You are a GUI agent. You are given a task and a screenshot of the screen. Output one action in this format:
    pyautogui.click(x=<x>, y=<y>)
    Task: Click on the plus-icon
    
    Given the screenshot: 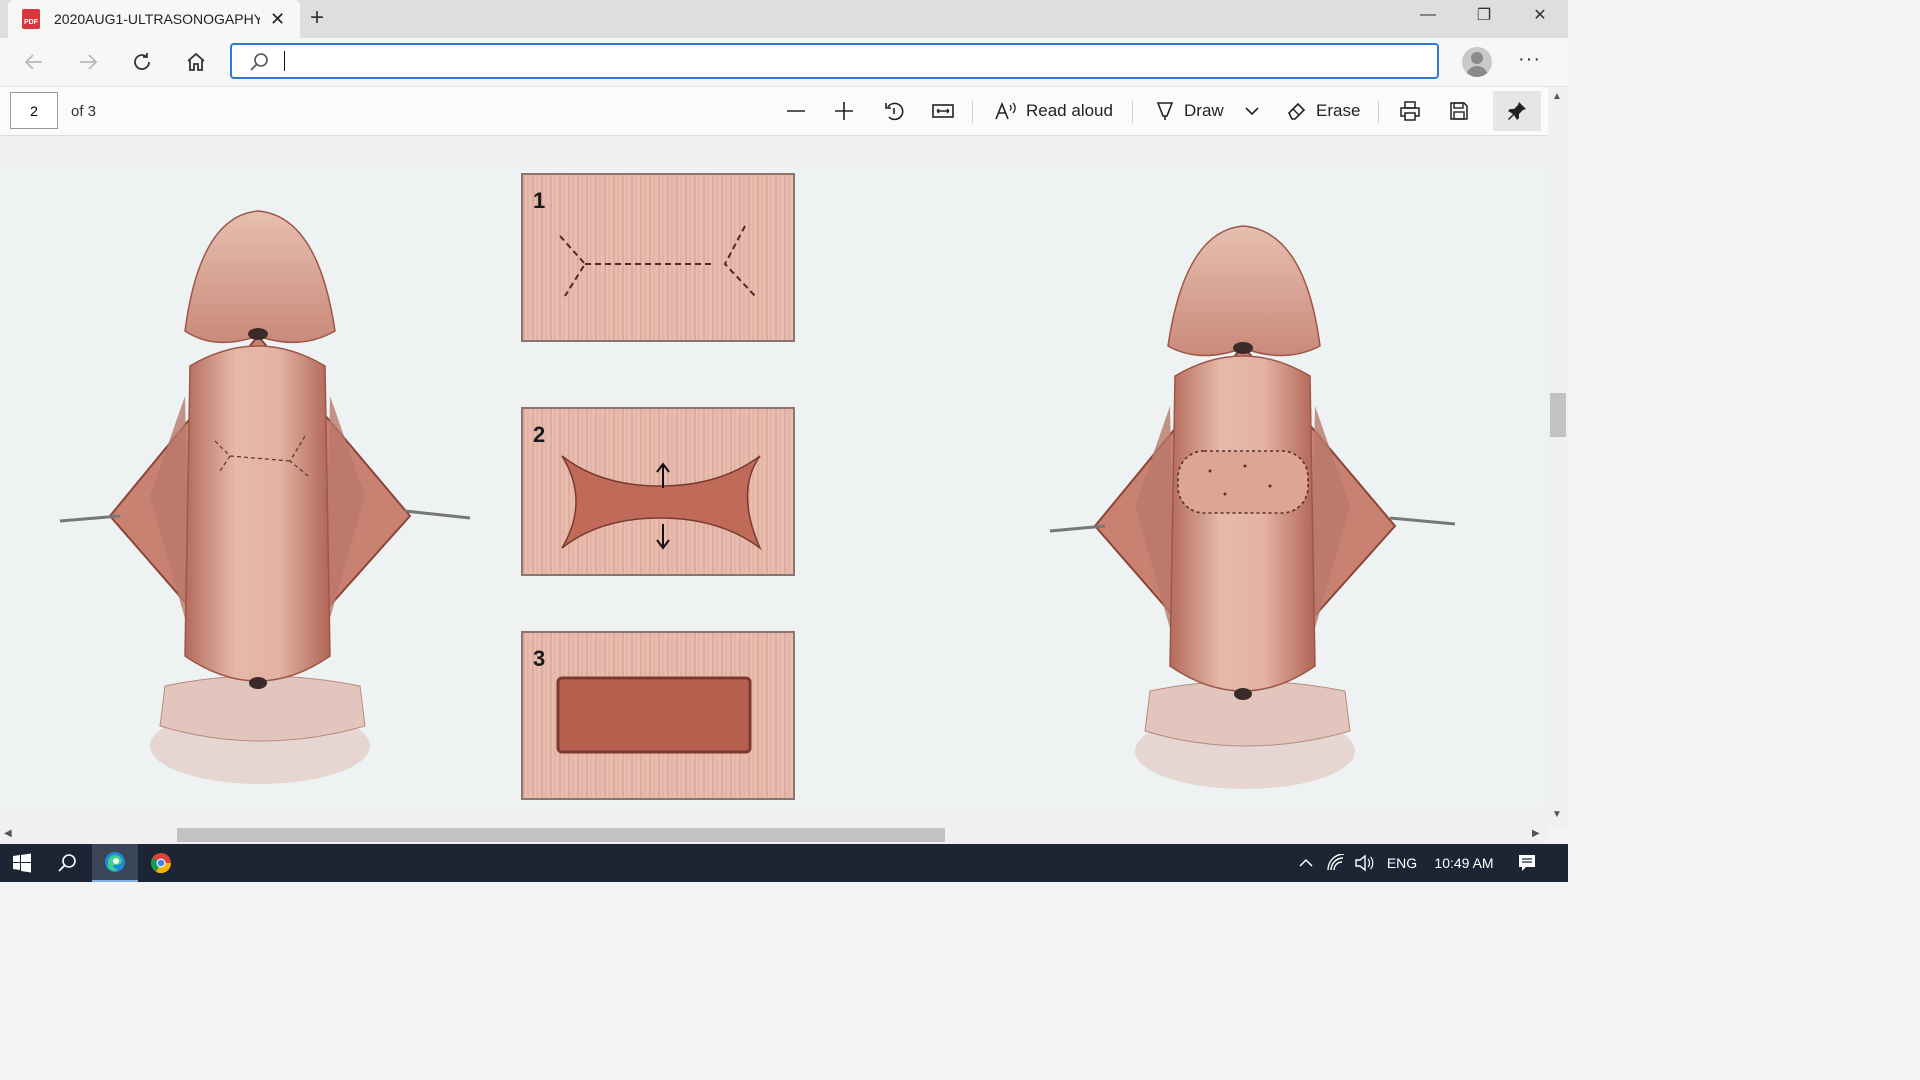 What is the action you would take?
    pyautogui.click(x=844, y=111)
    